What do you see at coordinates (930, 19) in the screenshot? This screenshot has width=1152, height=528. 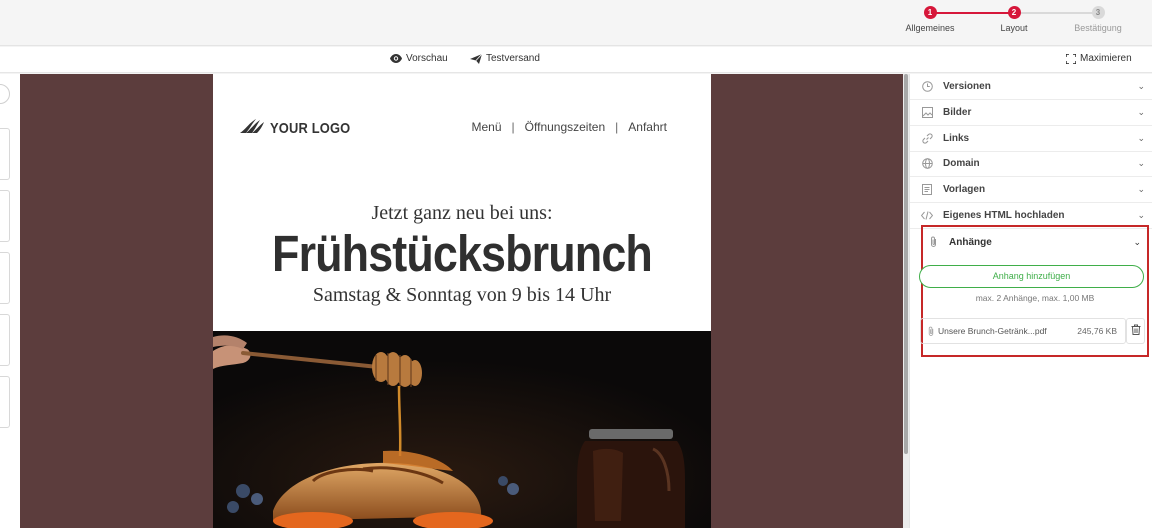 I see `step-allgemeines: 1 Allgemeines` at bounding box center [930, 19].